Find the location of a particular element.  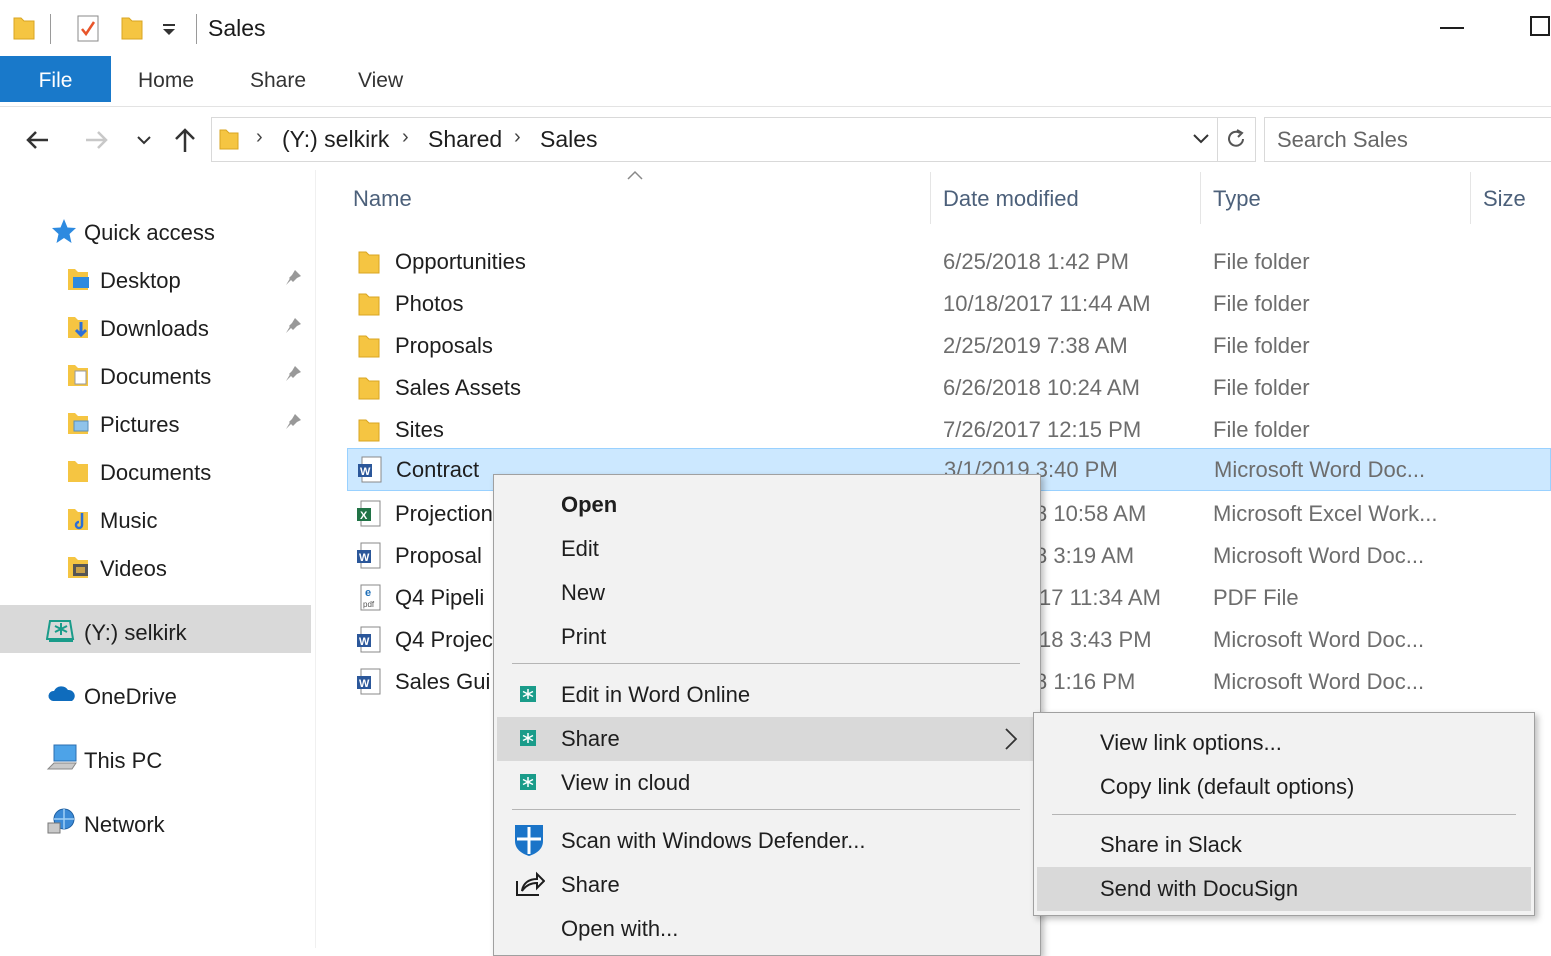

menu-item-new: New is located at coordinates (767, 593).